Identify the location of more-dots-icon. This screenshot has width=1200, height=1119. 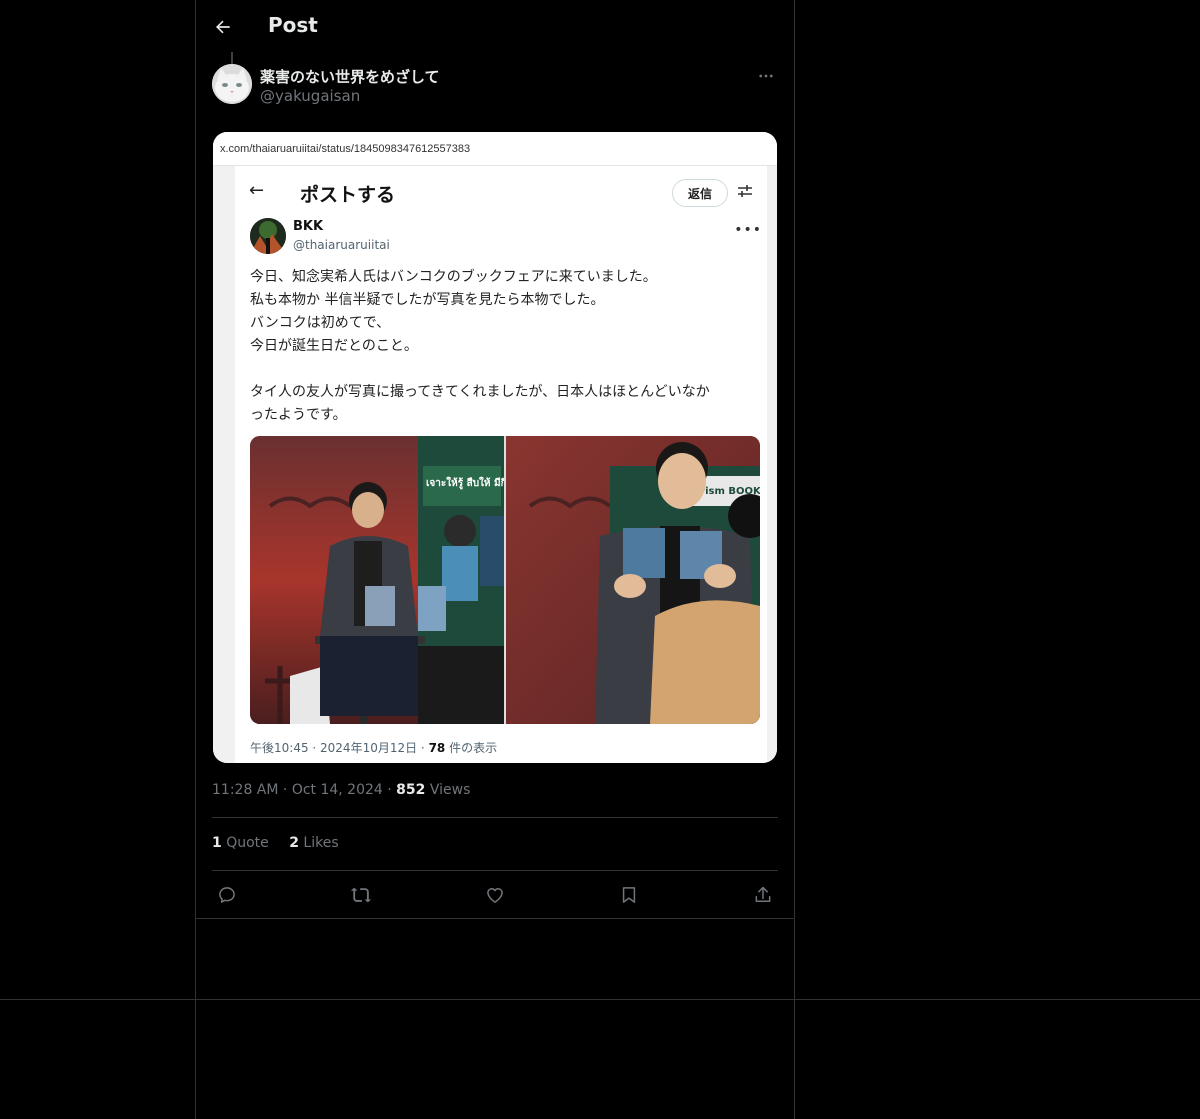
(766, 76).